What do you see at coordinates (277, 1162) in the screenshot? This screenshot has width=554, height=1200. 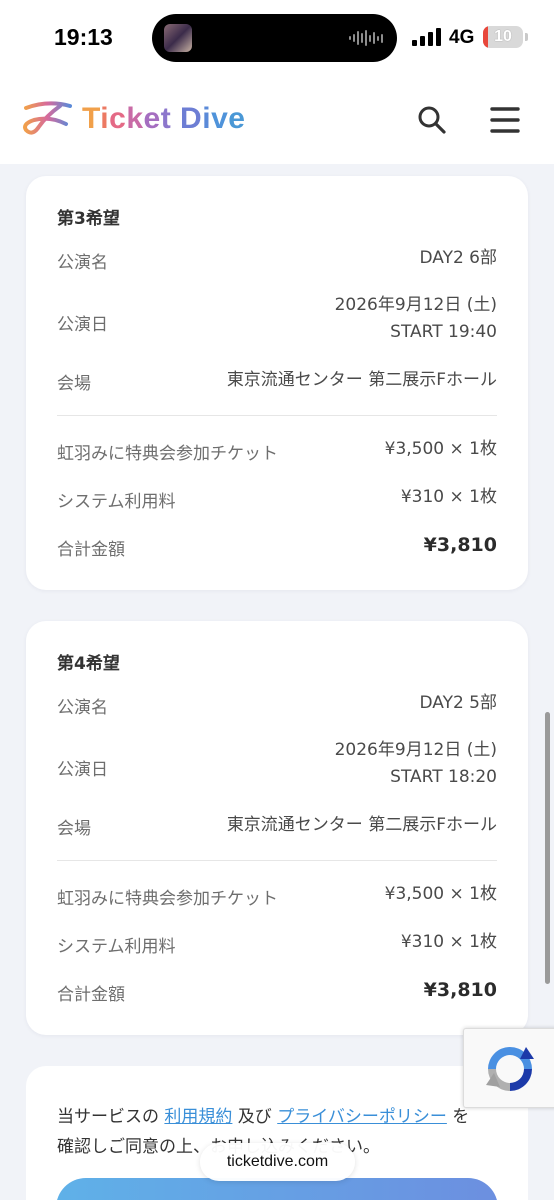 I see `browser-url-bar: ticketdive.com` at bounding box center [277, 1162].